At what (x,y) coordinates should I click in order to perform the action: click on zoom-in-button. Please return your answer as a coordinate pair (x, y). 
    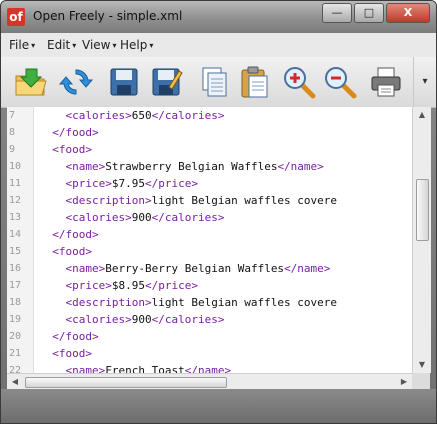
    Looking at the image, I should click on (299, 82).